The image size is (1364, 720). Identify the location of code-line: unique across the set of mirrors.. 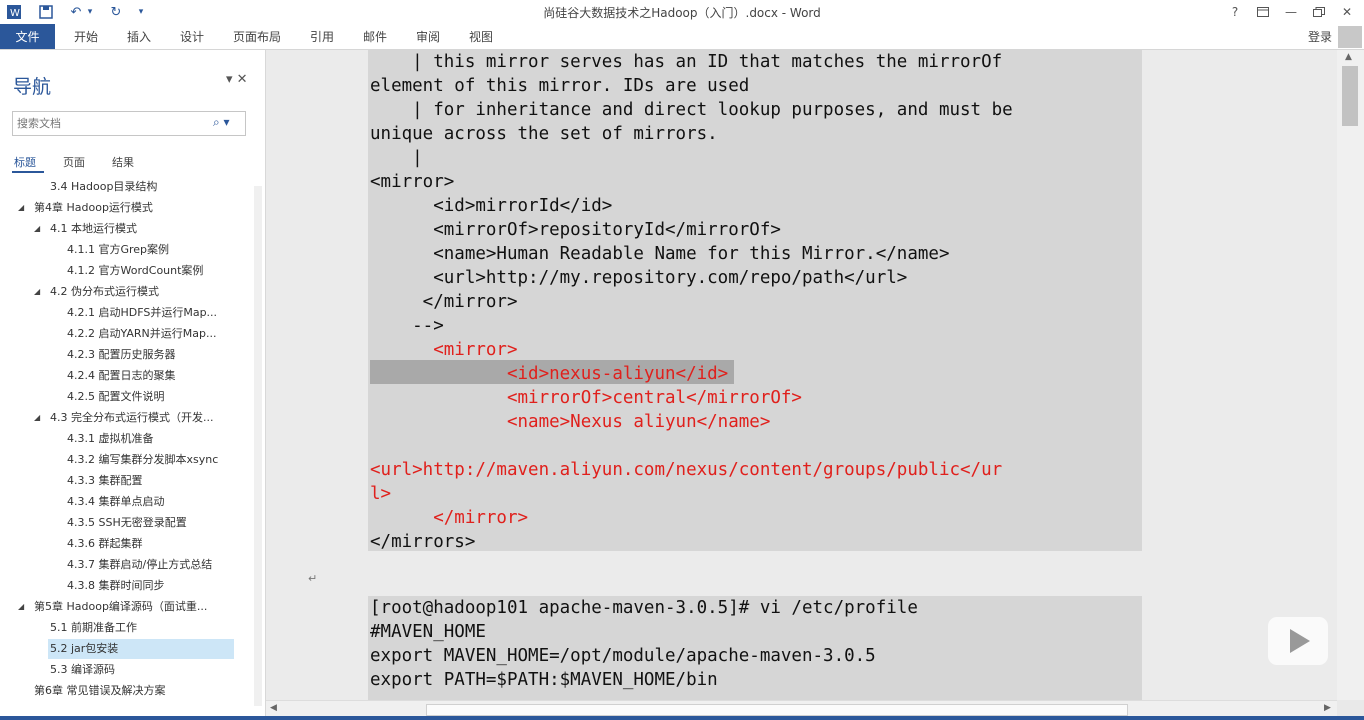
(544, 134).